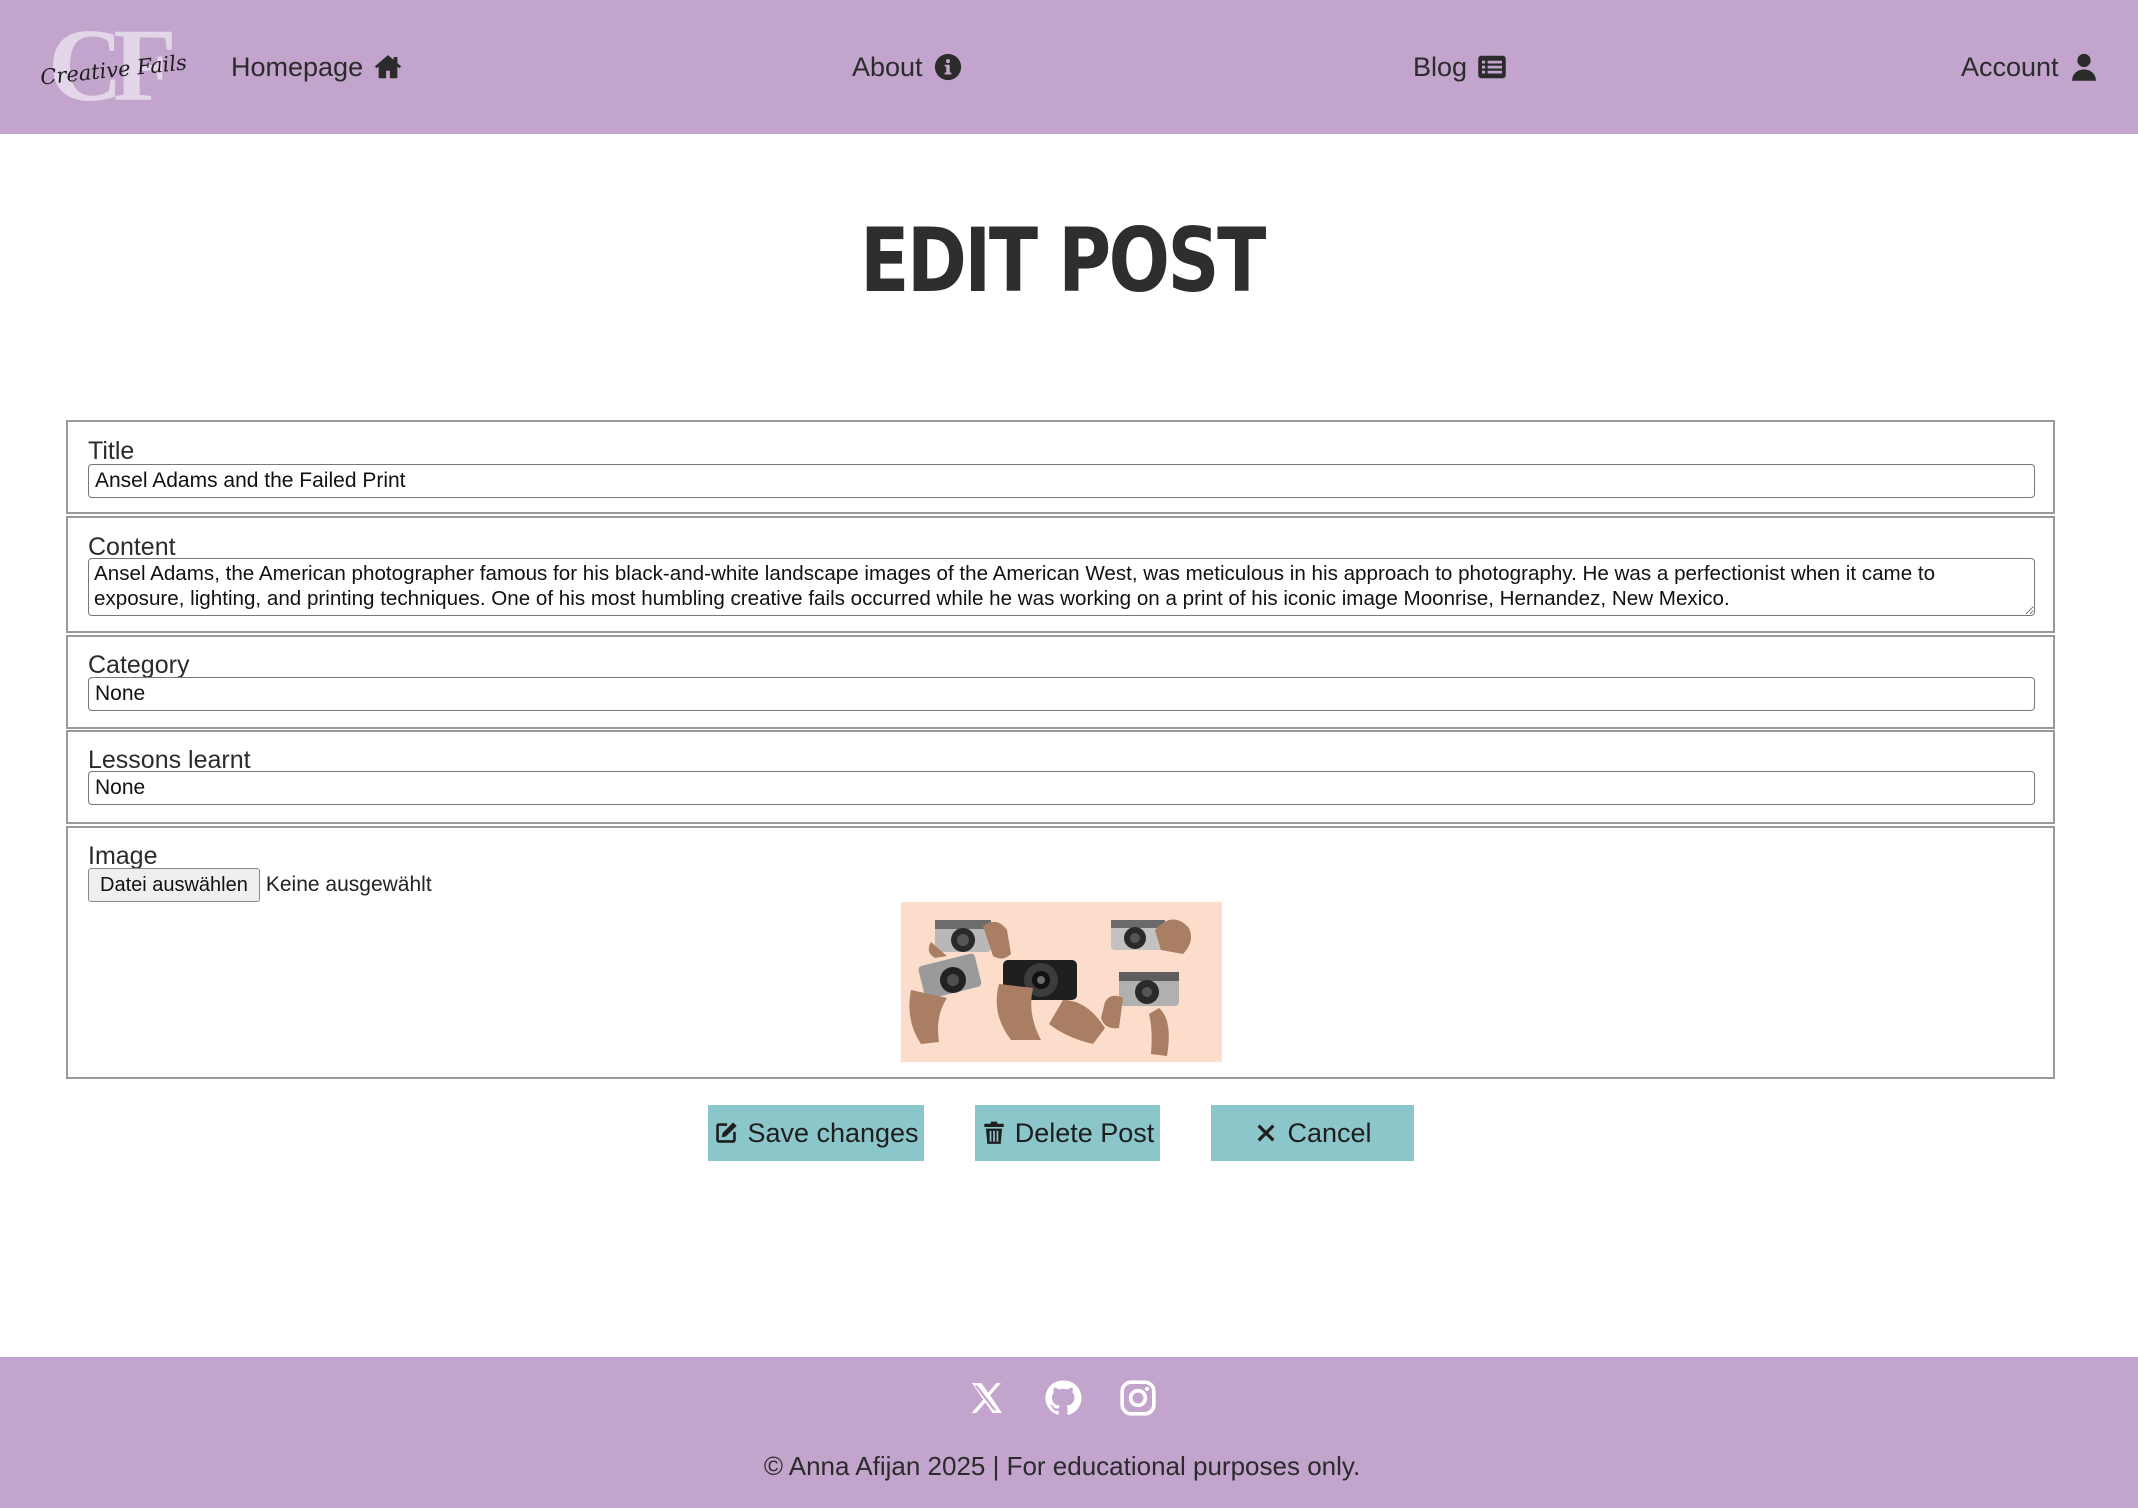  Describe the element at coordinates (1266, 1133) in the screenshot. I see `close-icon` at that location.